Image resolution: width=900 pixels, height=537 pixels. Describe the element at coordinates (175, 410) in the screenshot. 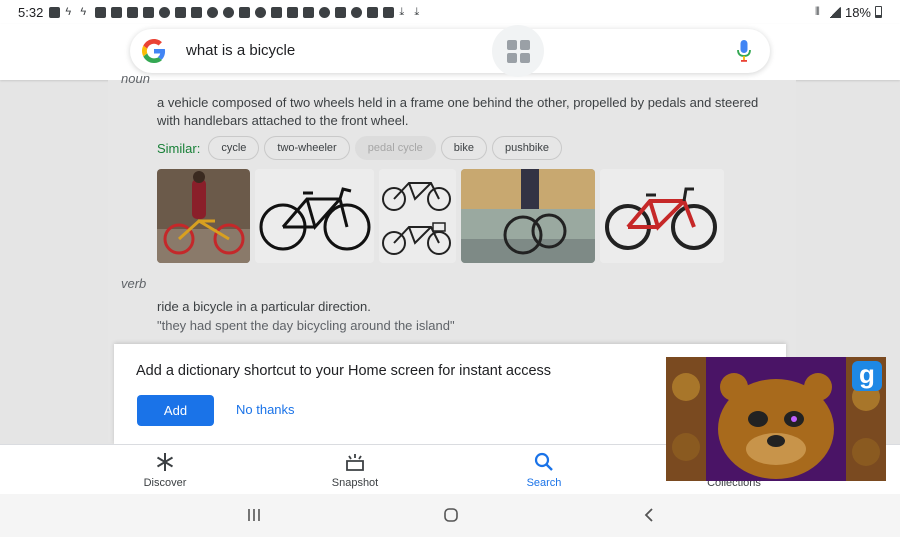

I see `add-button: Add` at that location.